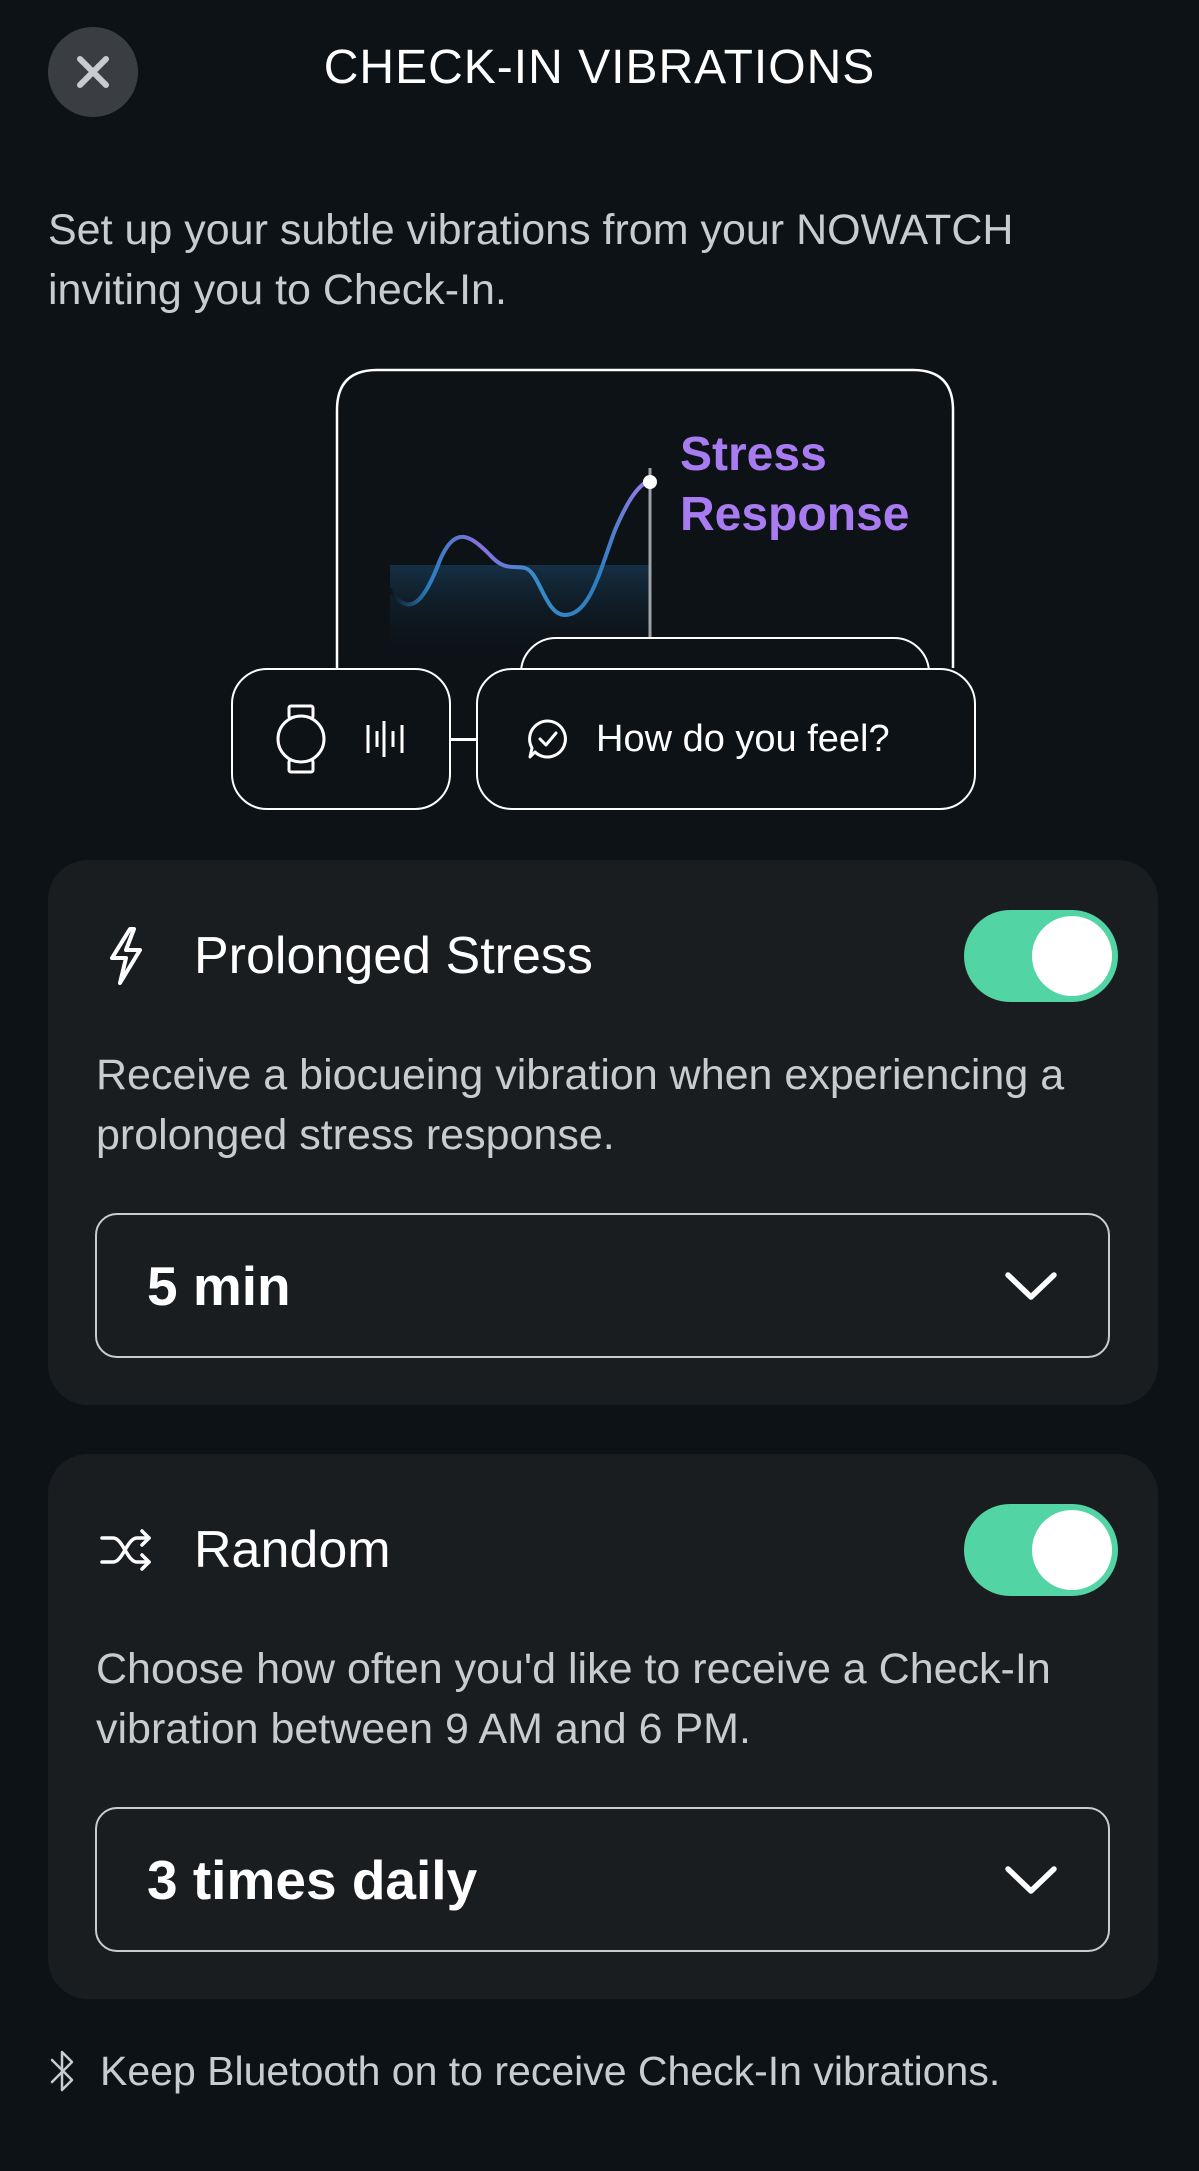 The width and height of the screenshot is (1199, 2171). Describe the element at coordinates (725, 677) in the screenshot. I see `message-card-stack` at that location.